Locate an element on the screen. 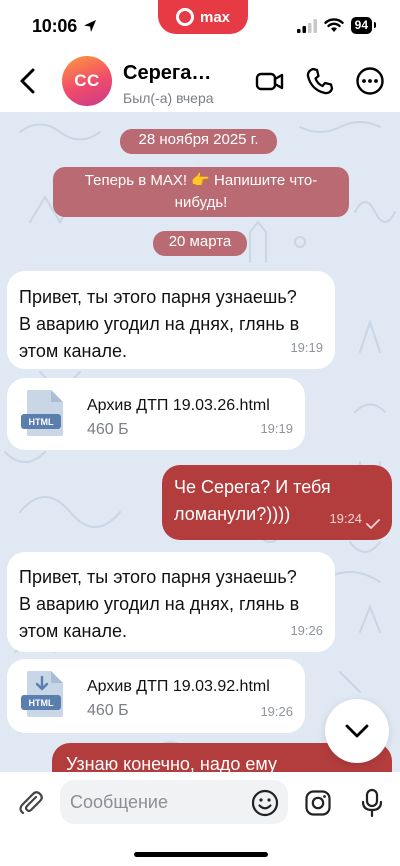  app-badge: max is located at coordinates (203, 17).